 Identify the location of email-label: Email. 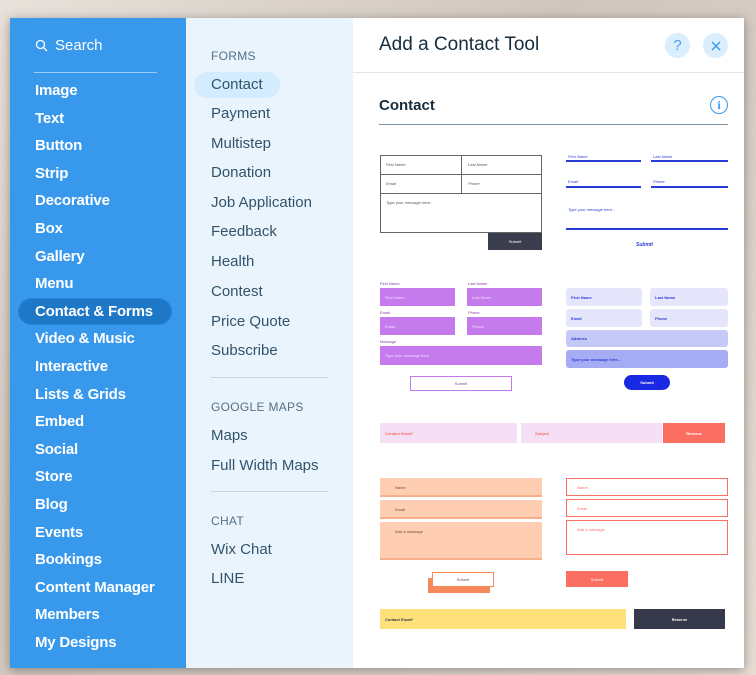
(385, 312).